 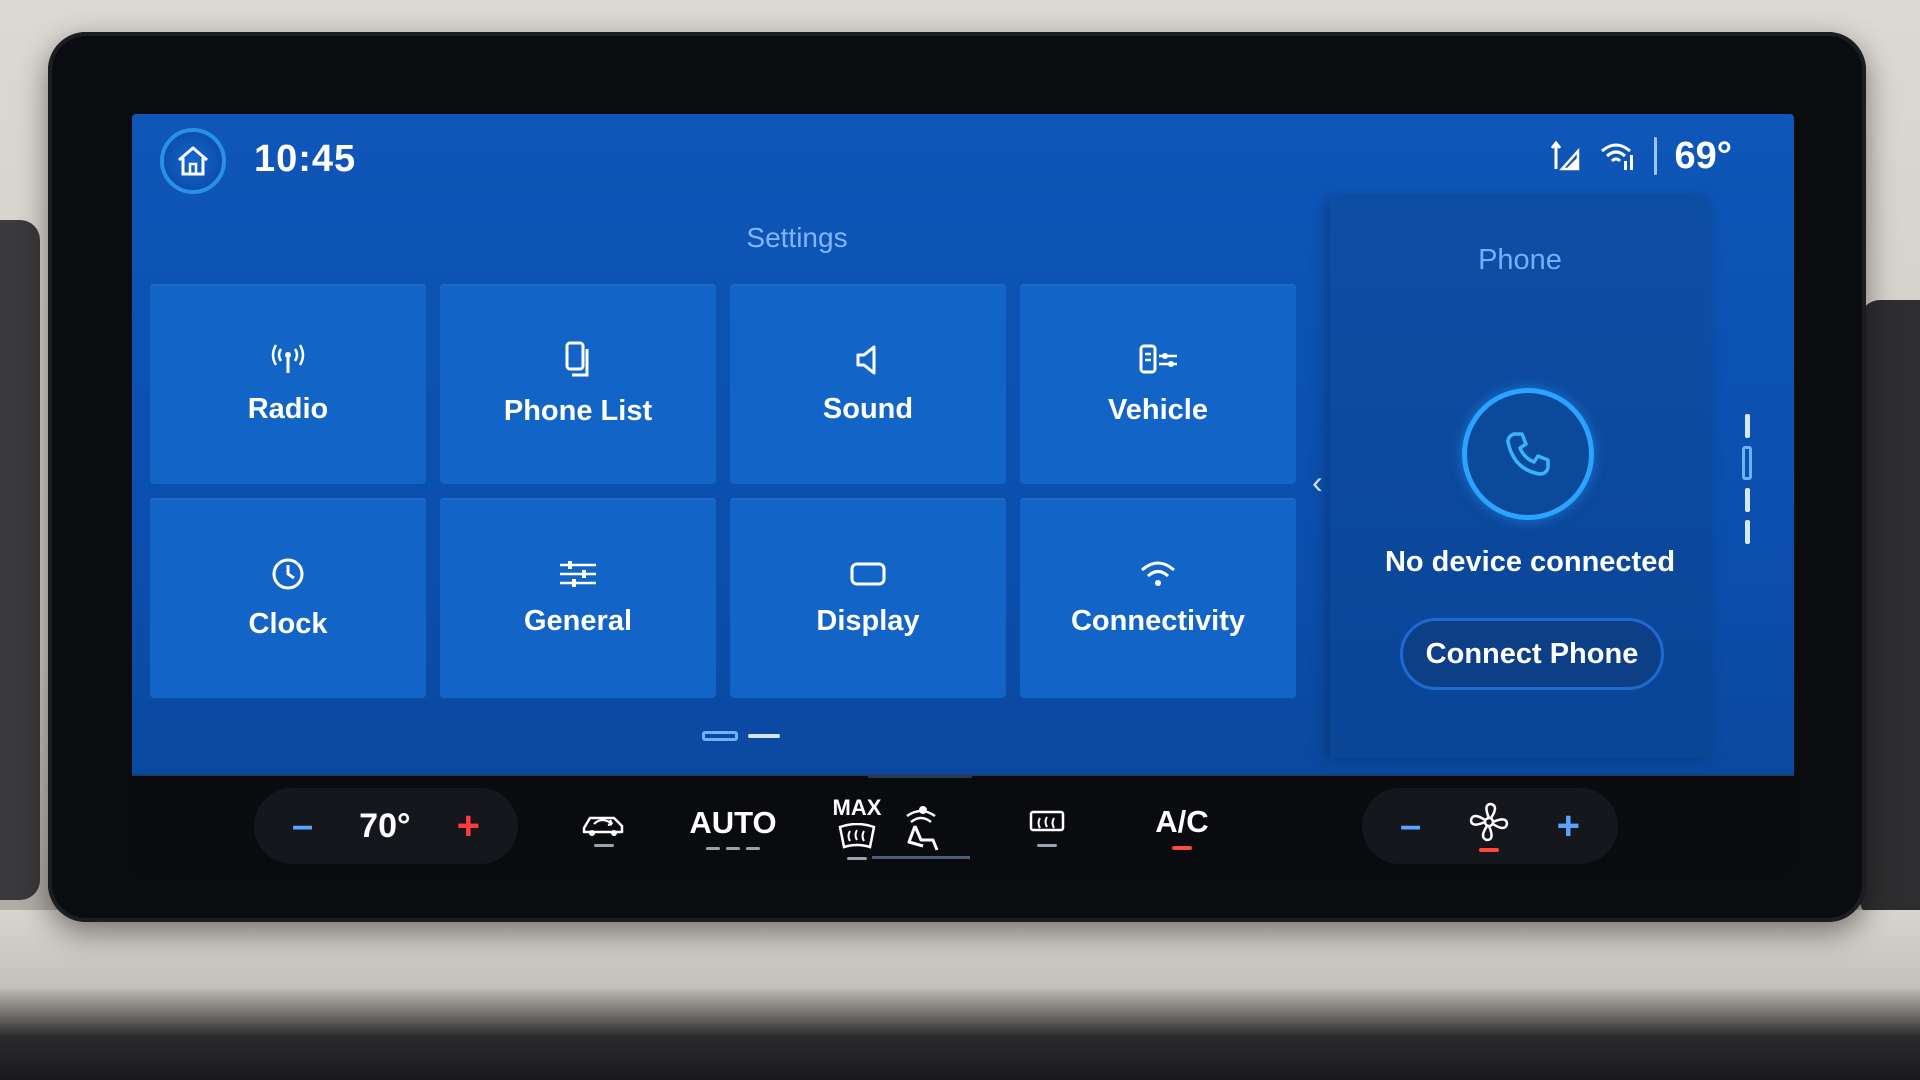 I want to click on fan-increase-button: +, so click(x=1568, y=826).